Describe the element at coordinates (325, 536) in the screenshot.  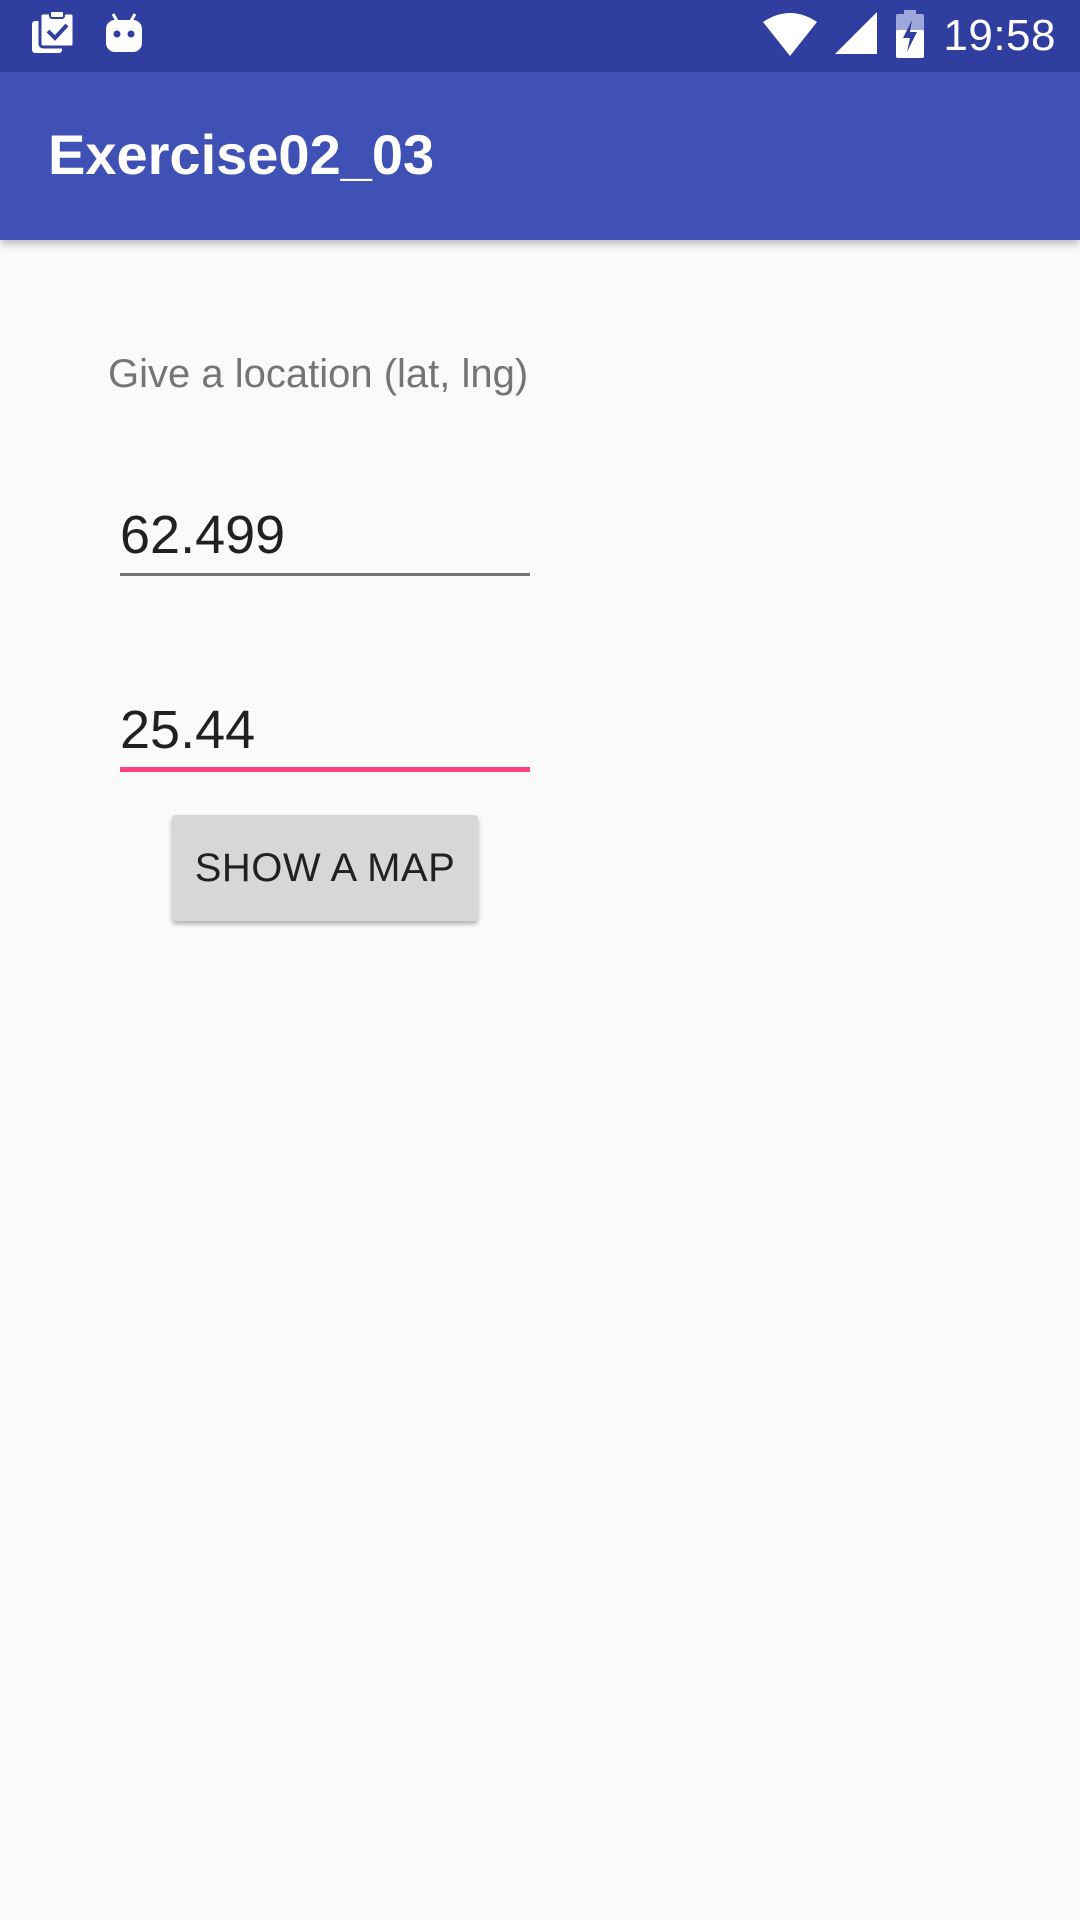
I see `latitude-input` at that location.